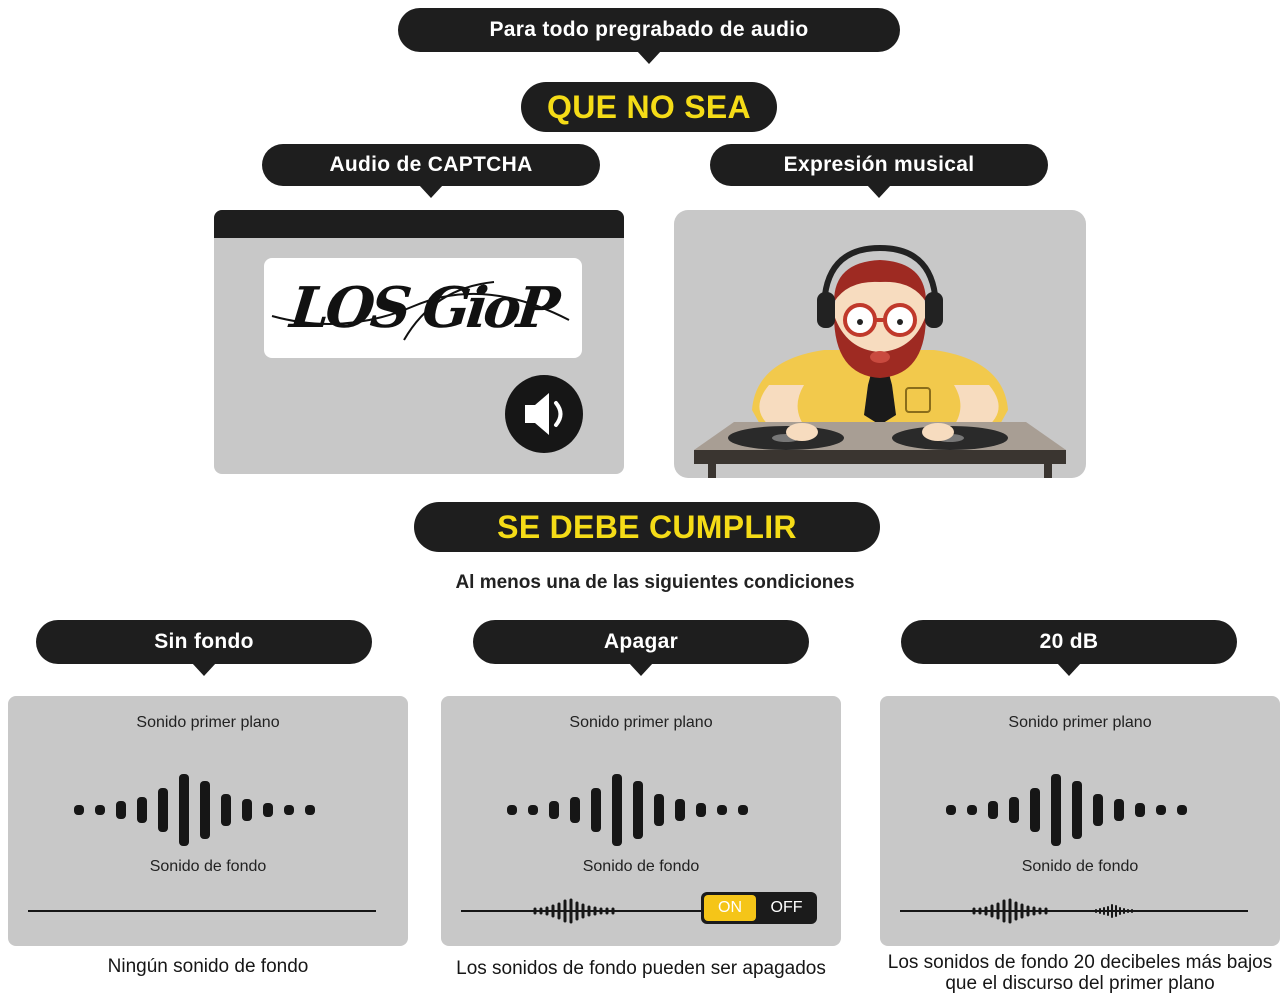 This screenshot has width=1286, height=994. Describe the element at coordinates (1069, 641) in the screenshot. I see `condition-3-title: 20 dB` at that location.